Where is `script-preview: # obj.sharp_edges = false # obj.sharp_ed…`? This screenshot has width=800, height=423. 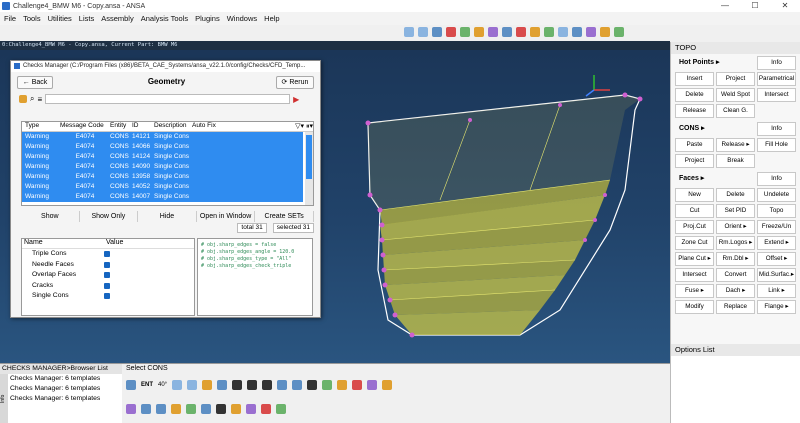
script-preview: # obj.sharp_edges = false # obj.sharp_ed… is located at coordinates (255, 277).